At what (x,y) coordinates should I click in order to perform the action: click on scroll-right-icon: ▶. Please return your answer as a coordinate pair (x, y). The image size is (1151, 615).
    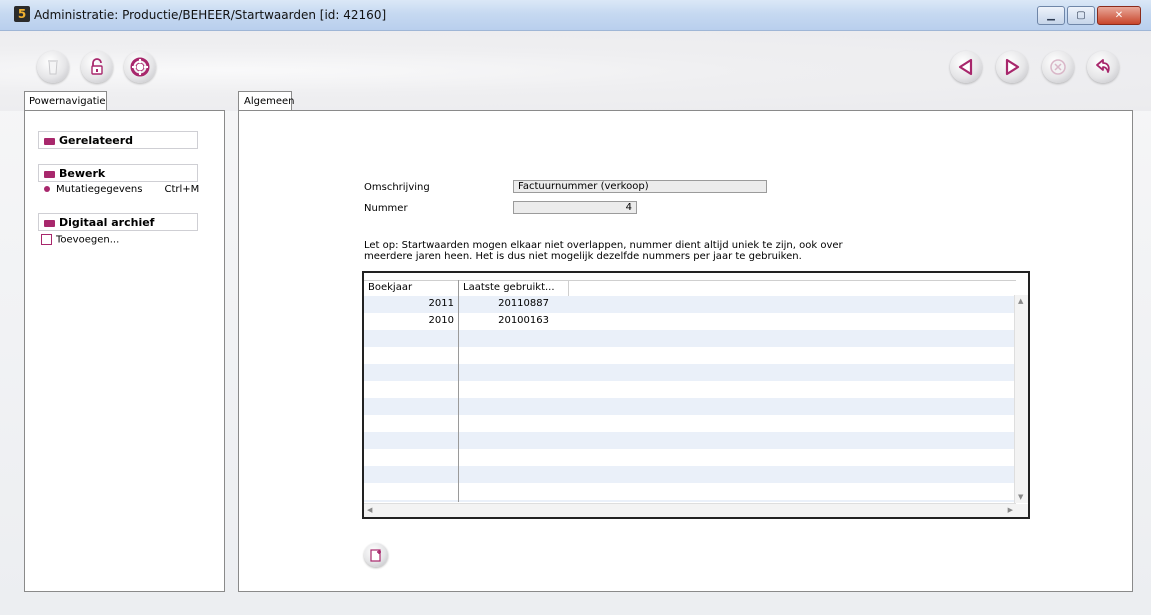
    Looking at the image, I should click on (1010, 510).